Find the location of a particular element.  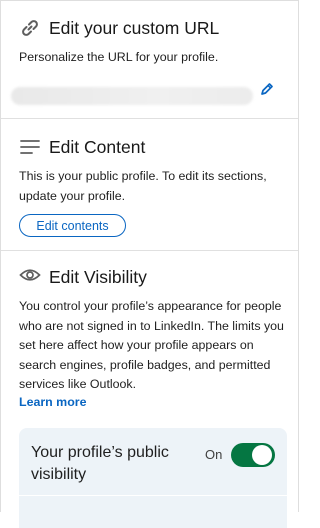

lines-icon is located at coordinates (30, 149).